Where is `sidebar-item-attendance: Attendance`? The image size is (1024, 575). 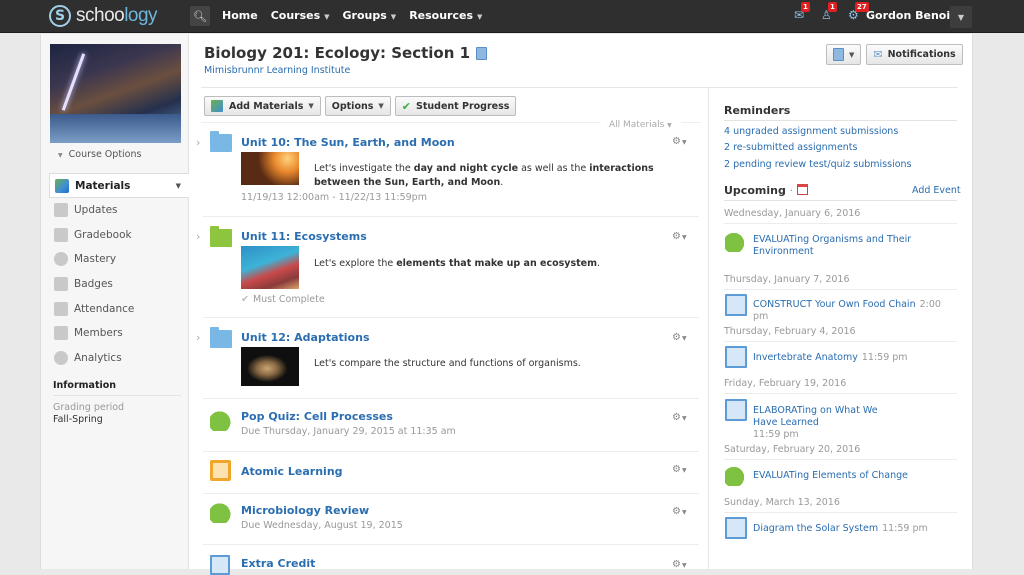
sidebar-item-attendance: Attendance is located at coordinates (119, 308).